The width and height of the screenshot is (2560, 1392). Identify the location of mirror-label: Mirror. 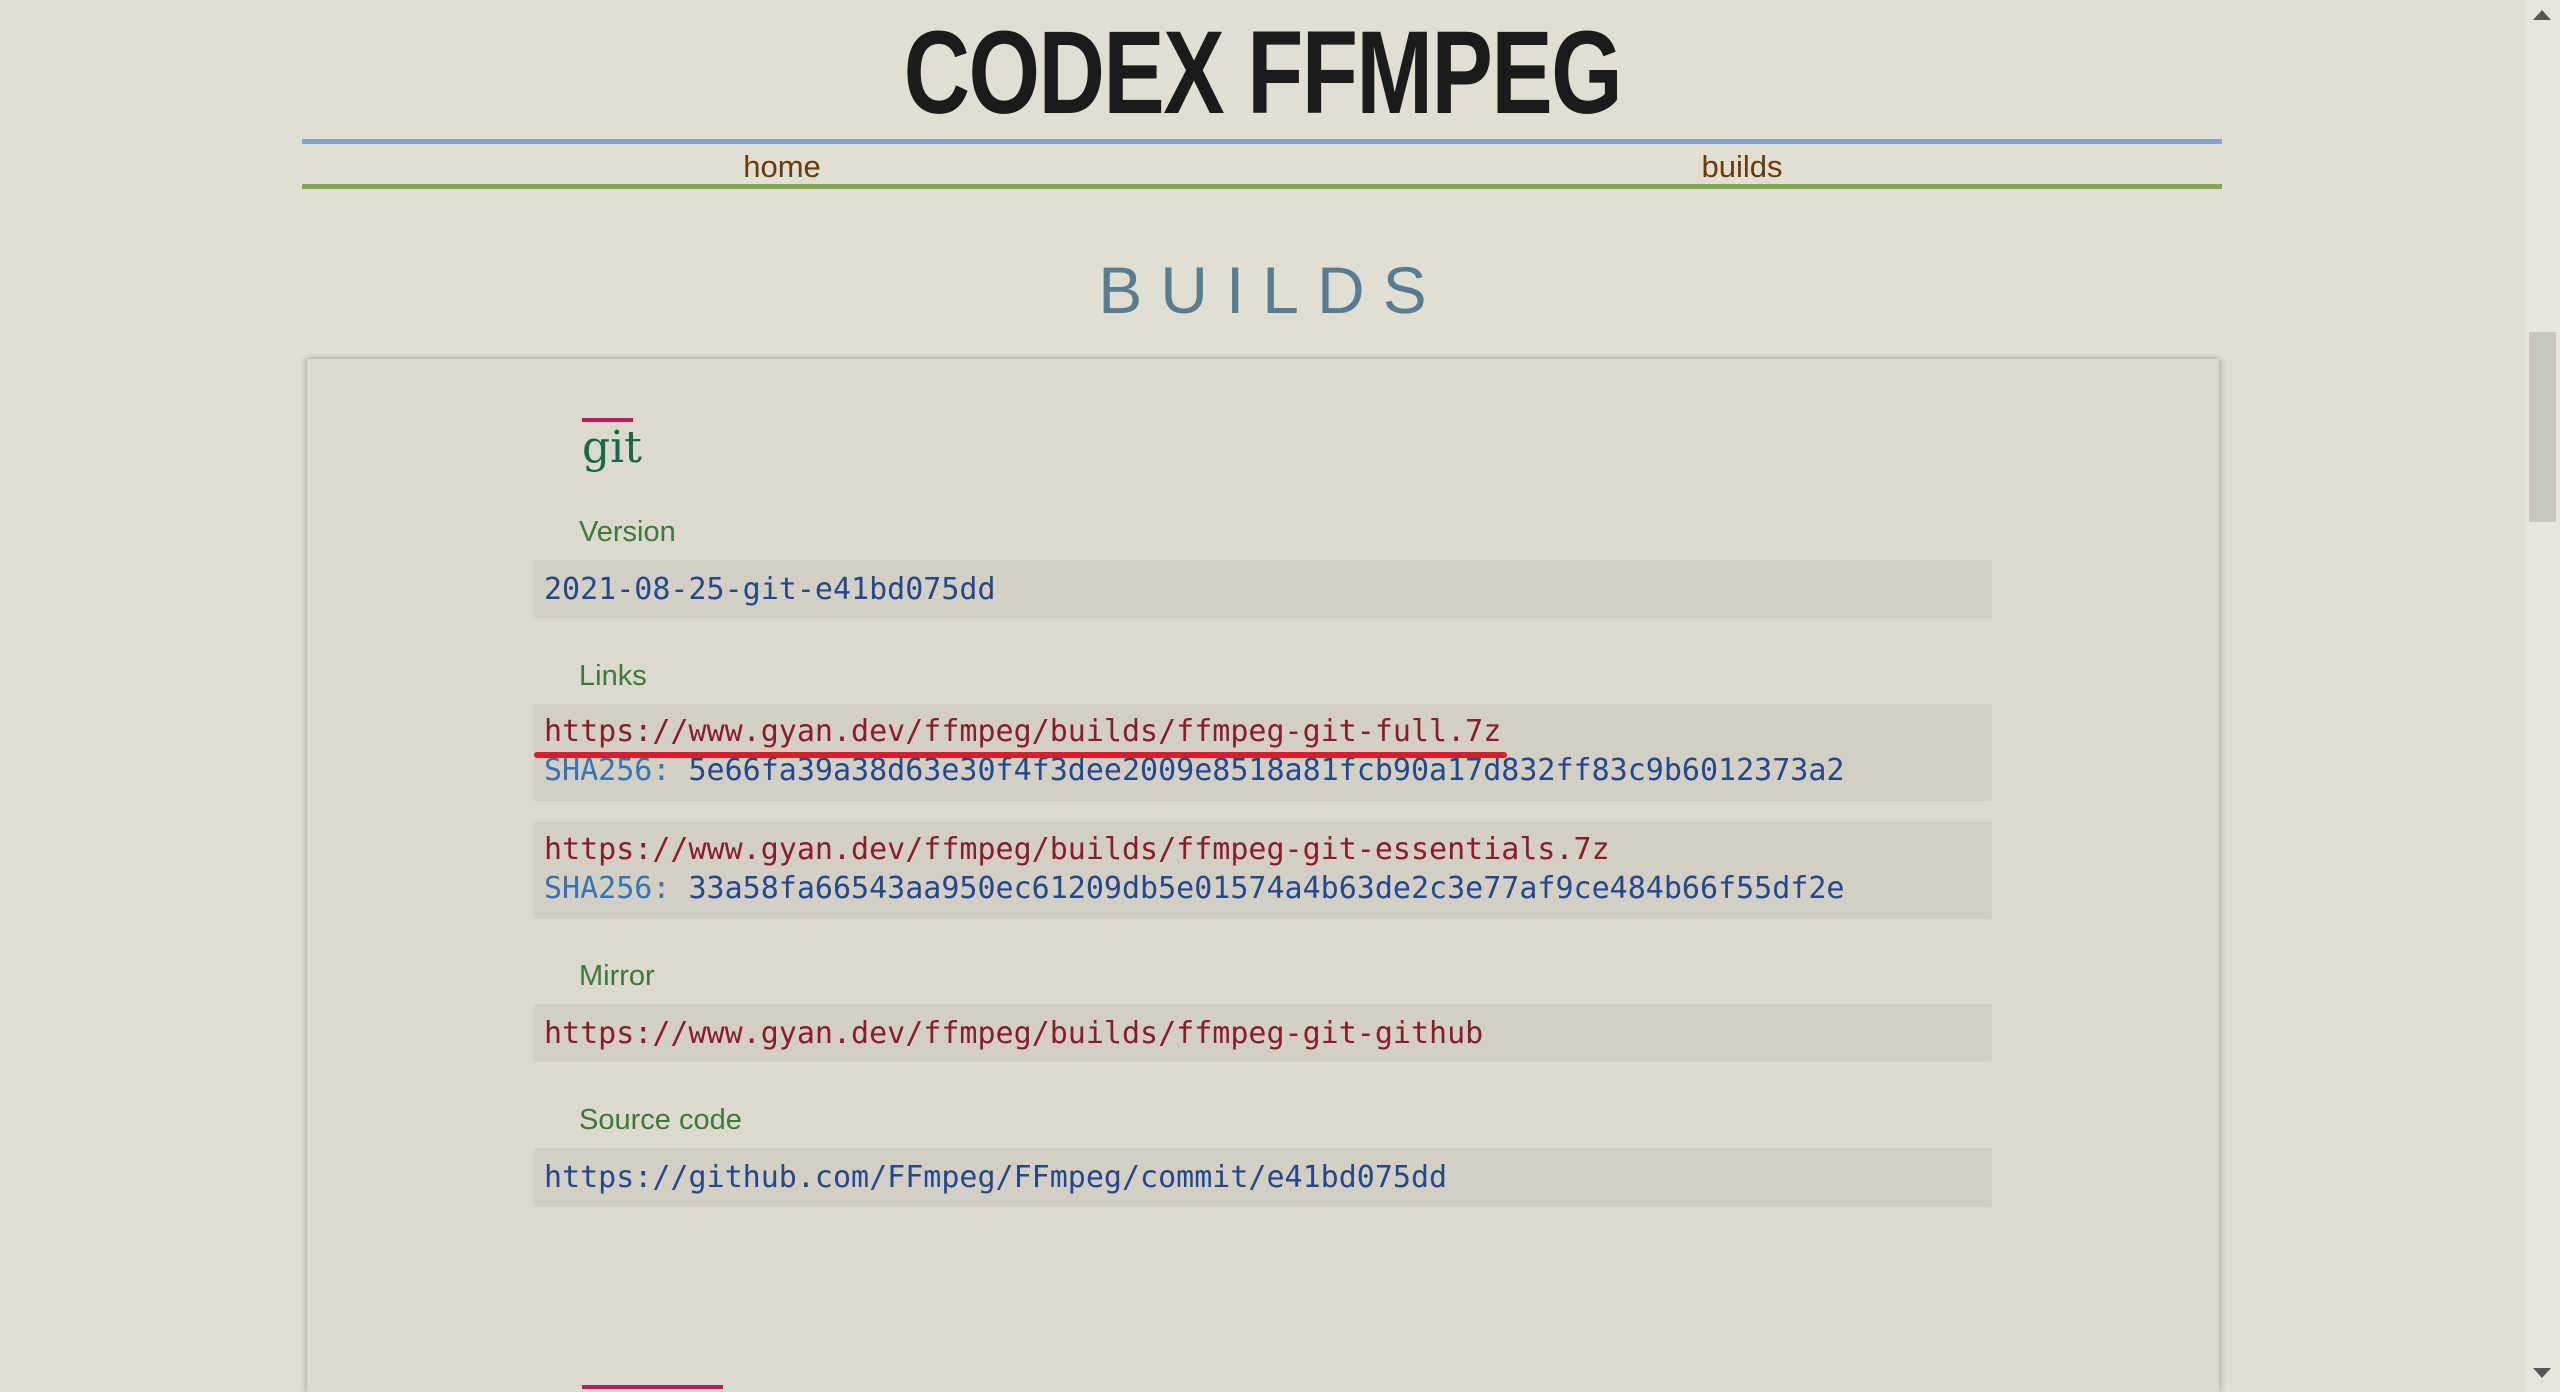
(617, 976).